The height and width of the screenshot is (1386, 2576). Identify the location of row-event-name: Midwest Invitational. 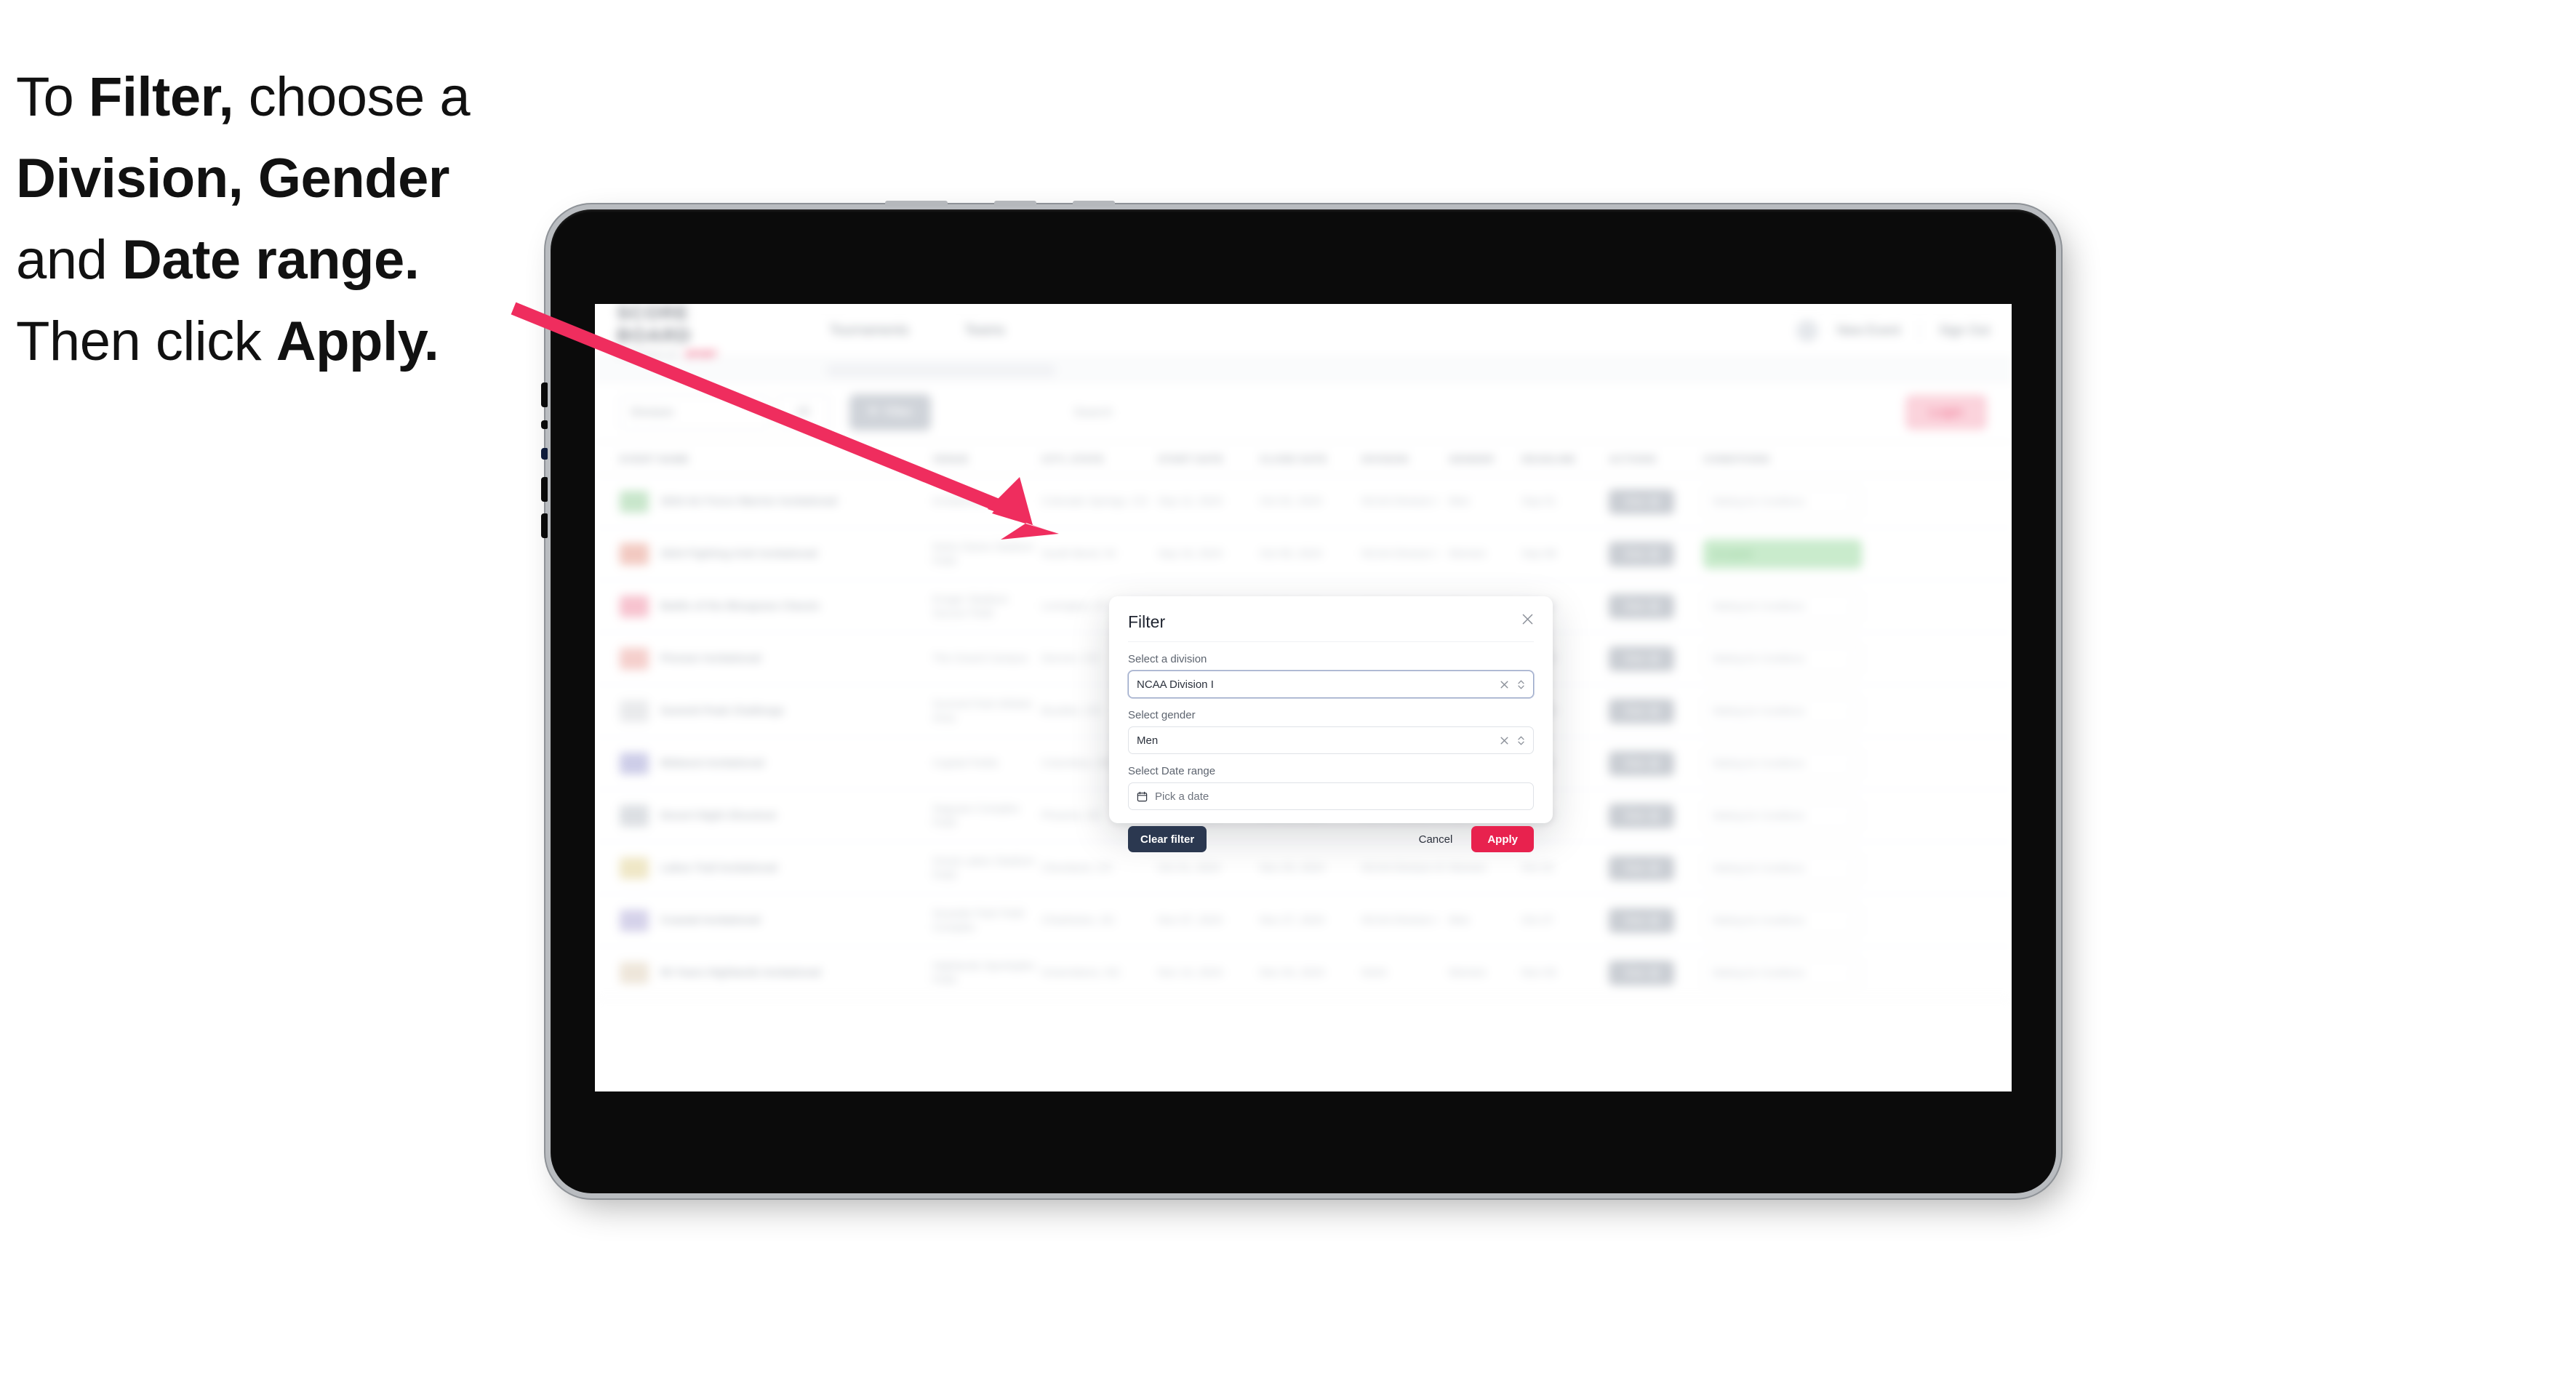
(712, 763).